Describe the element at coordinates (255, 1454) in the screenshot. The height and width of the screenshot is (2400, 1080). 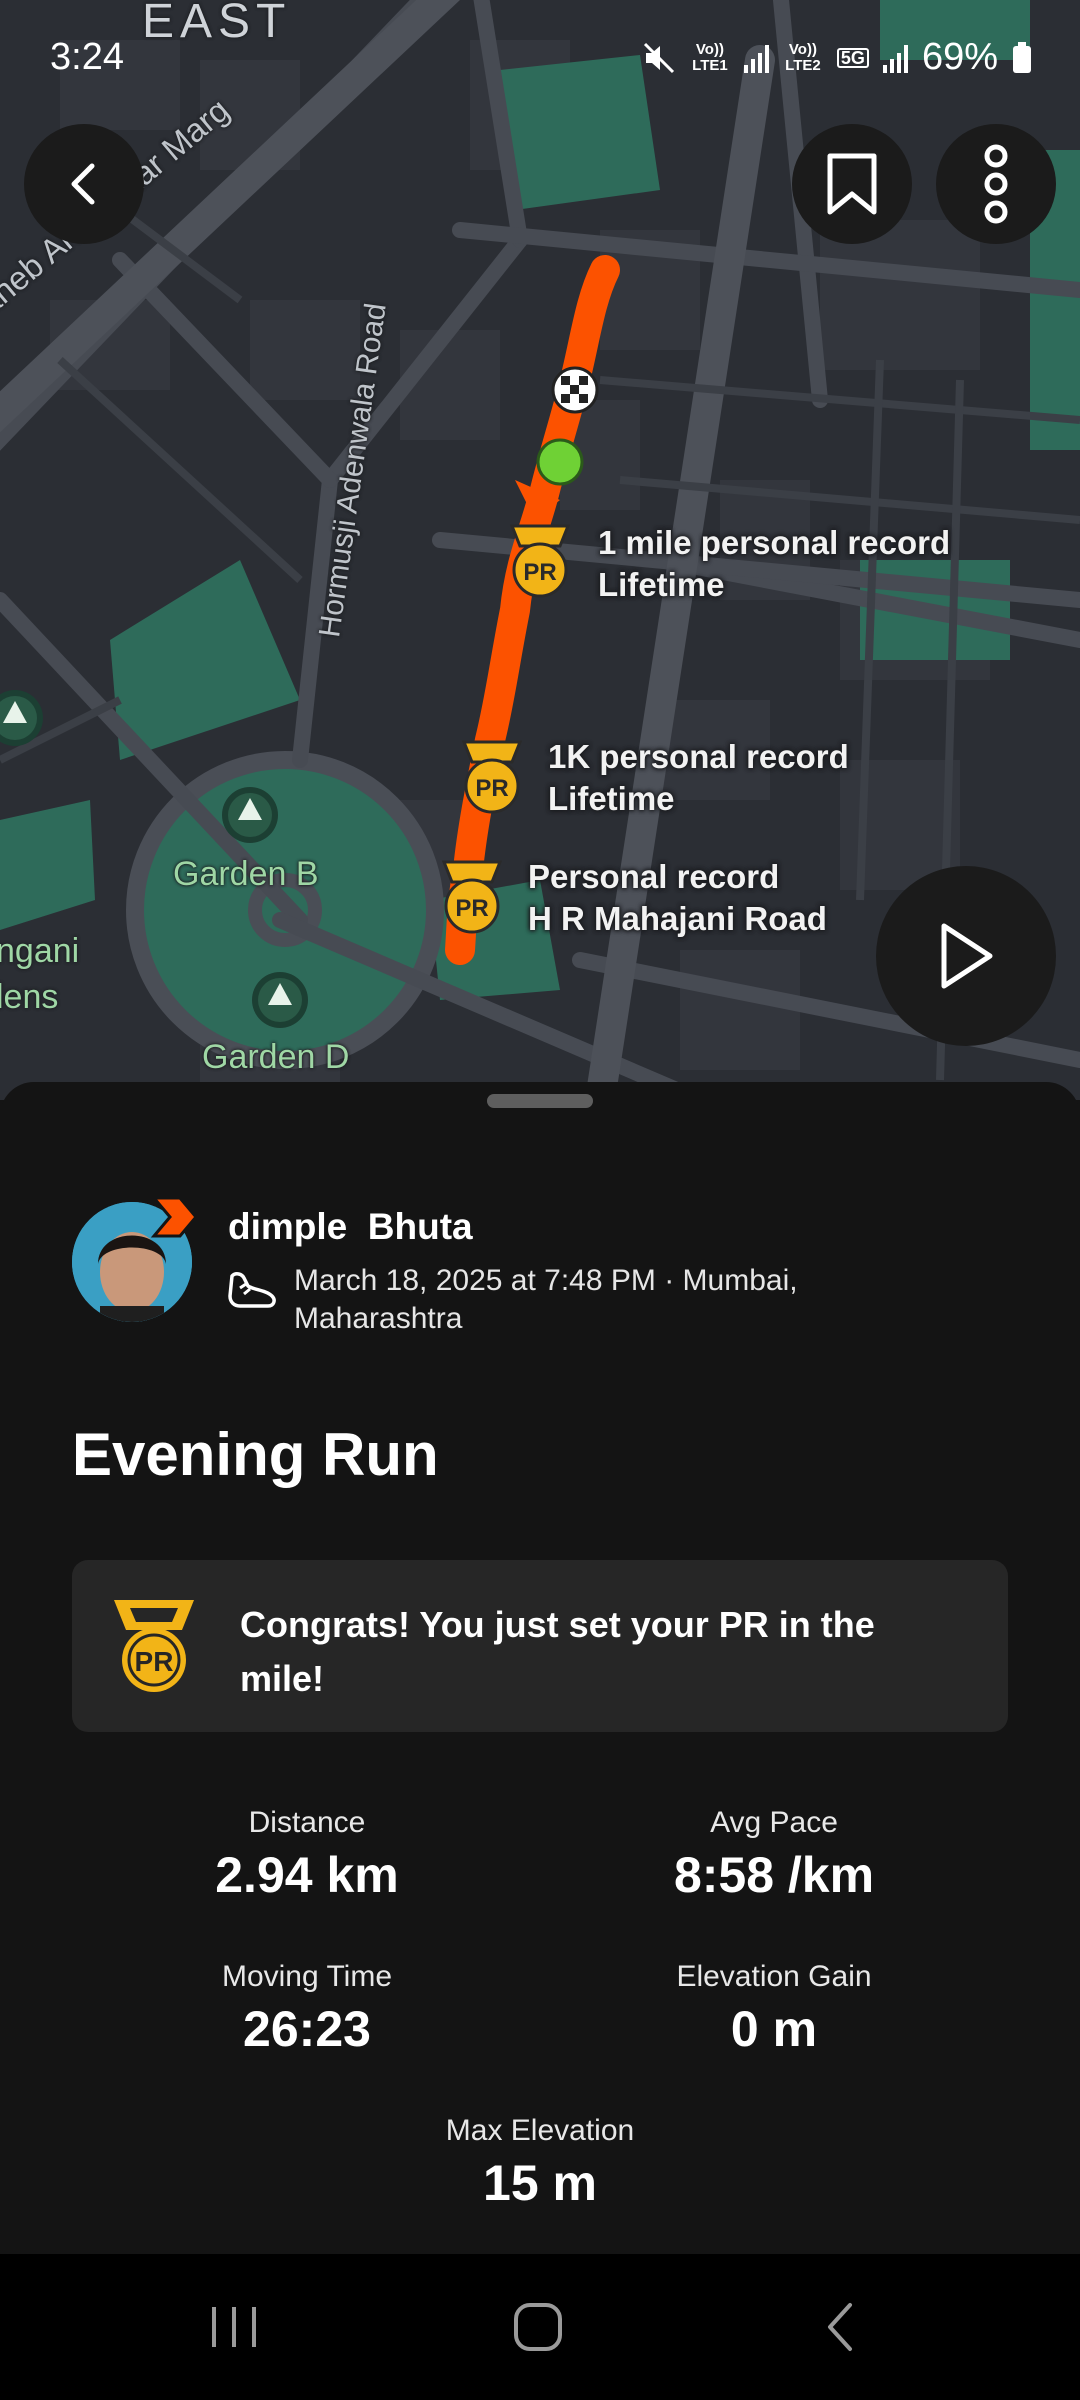
I see `activity-title: Evening Run` at that location.